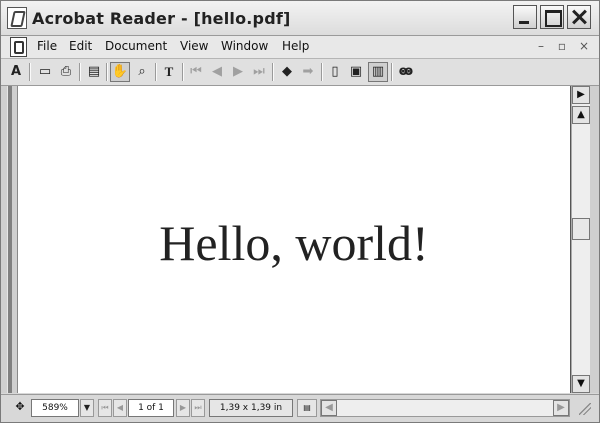 The width and height of the screenshot is (600, 423). Describe the element at coordinates (105, 408) in the screenshot. I see `status-first-page-icon: ⏮` at that location.